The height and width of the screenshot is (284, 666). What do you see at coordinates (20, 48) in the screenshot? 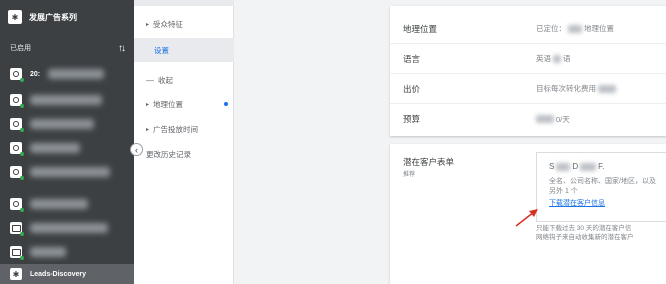
I see `enabled-label: 已启用` at bounding box center [20, 48].